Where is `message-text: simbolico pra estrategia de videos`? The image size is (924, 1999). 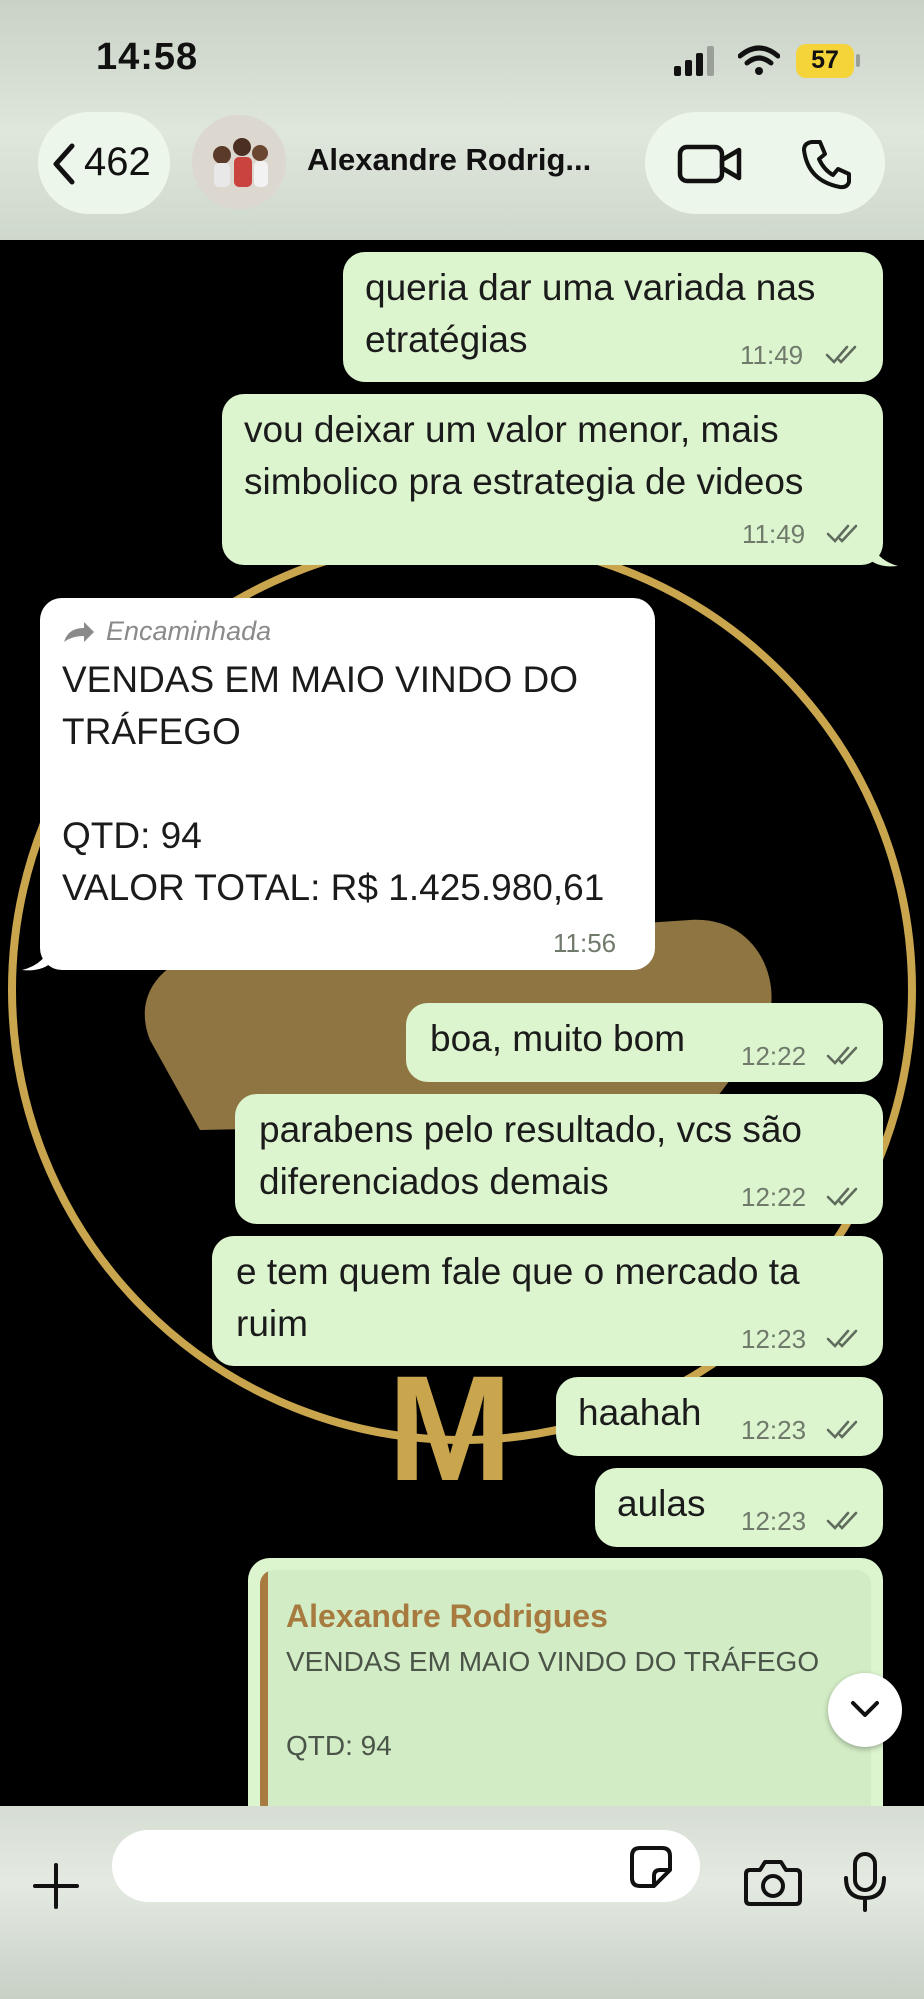
message-text: simbolico pra estrategia de videos is located at coordinates (524, 481).